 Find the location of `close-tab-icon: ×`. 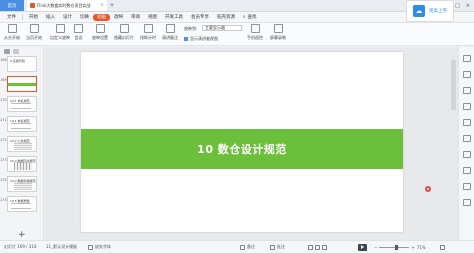

close-tab-icon: × is located at coordinates (102, 5).